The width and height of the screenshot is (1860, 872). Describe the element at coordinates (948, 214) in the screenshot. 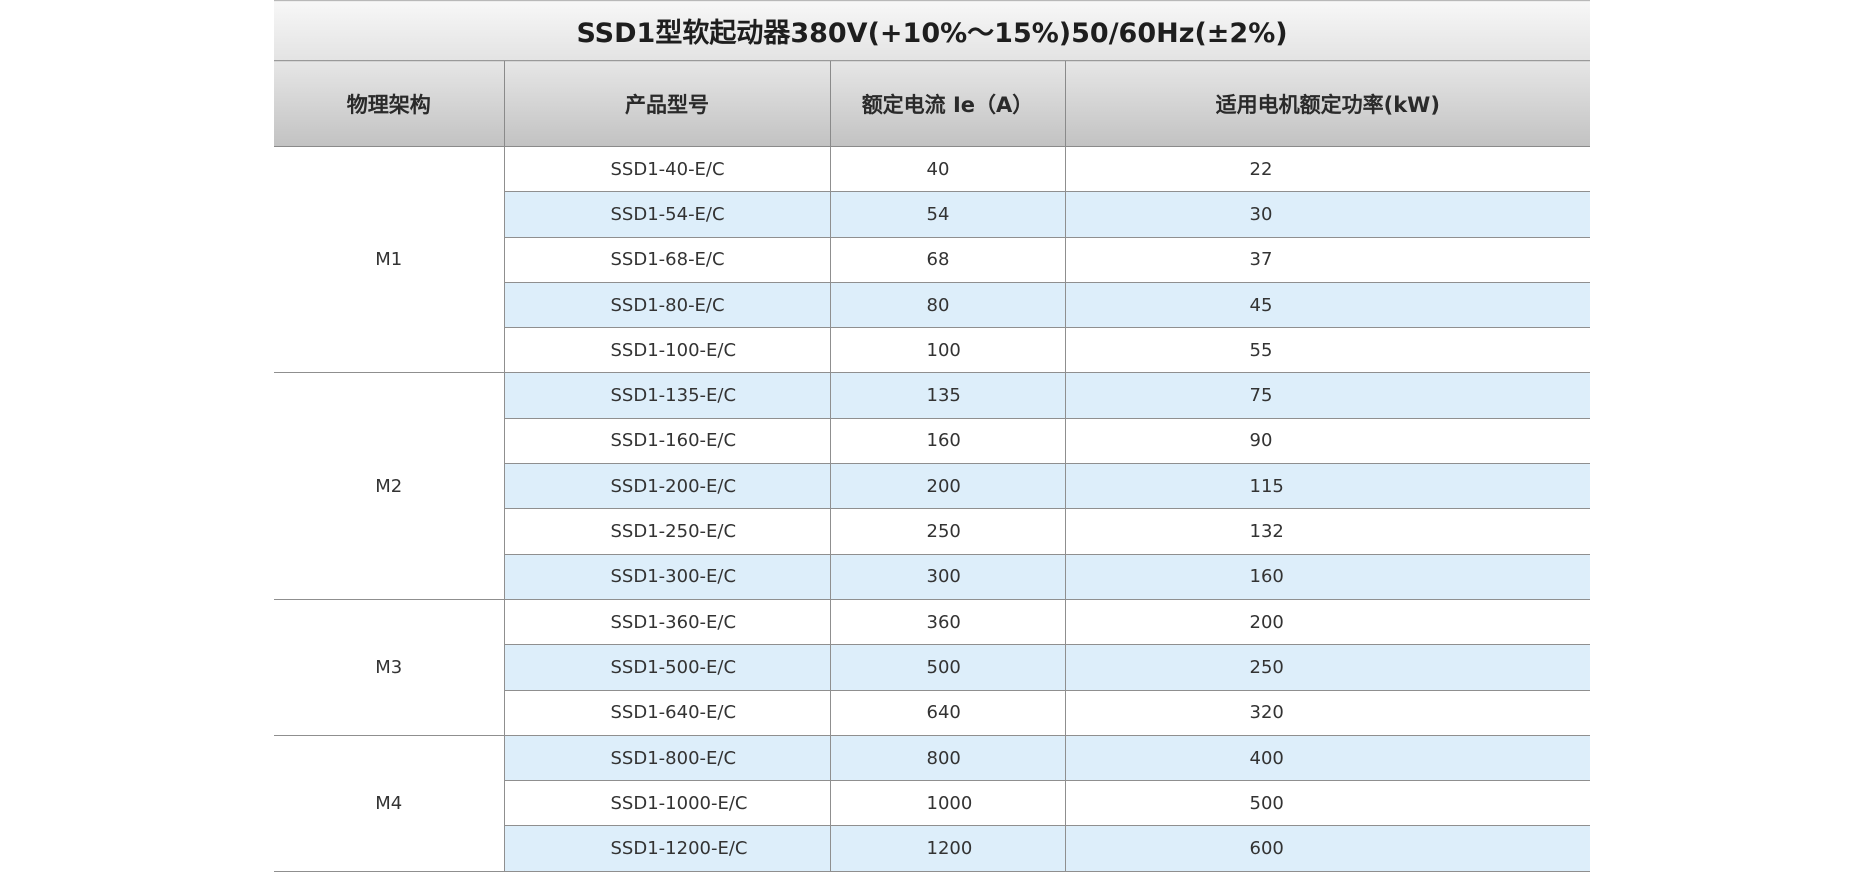

I see `current-cell: 54` at that location.